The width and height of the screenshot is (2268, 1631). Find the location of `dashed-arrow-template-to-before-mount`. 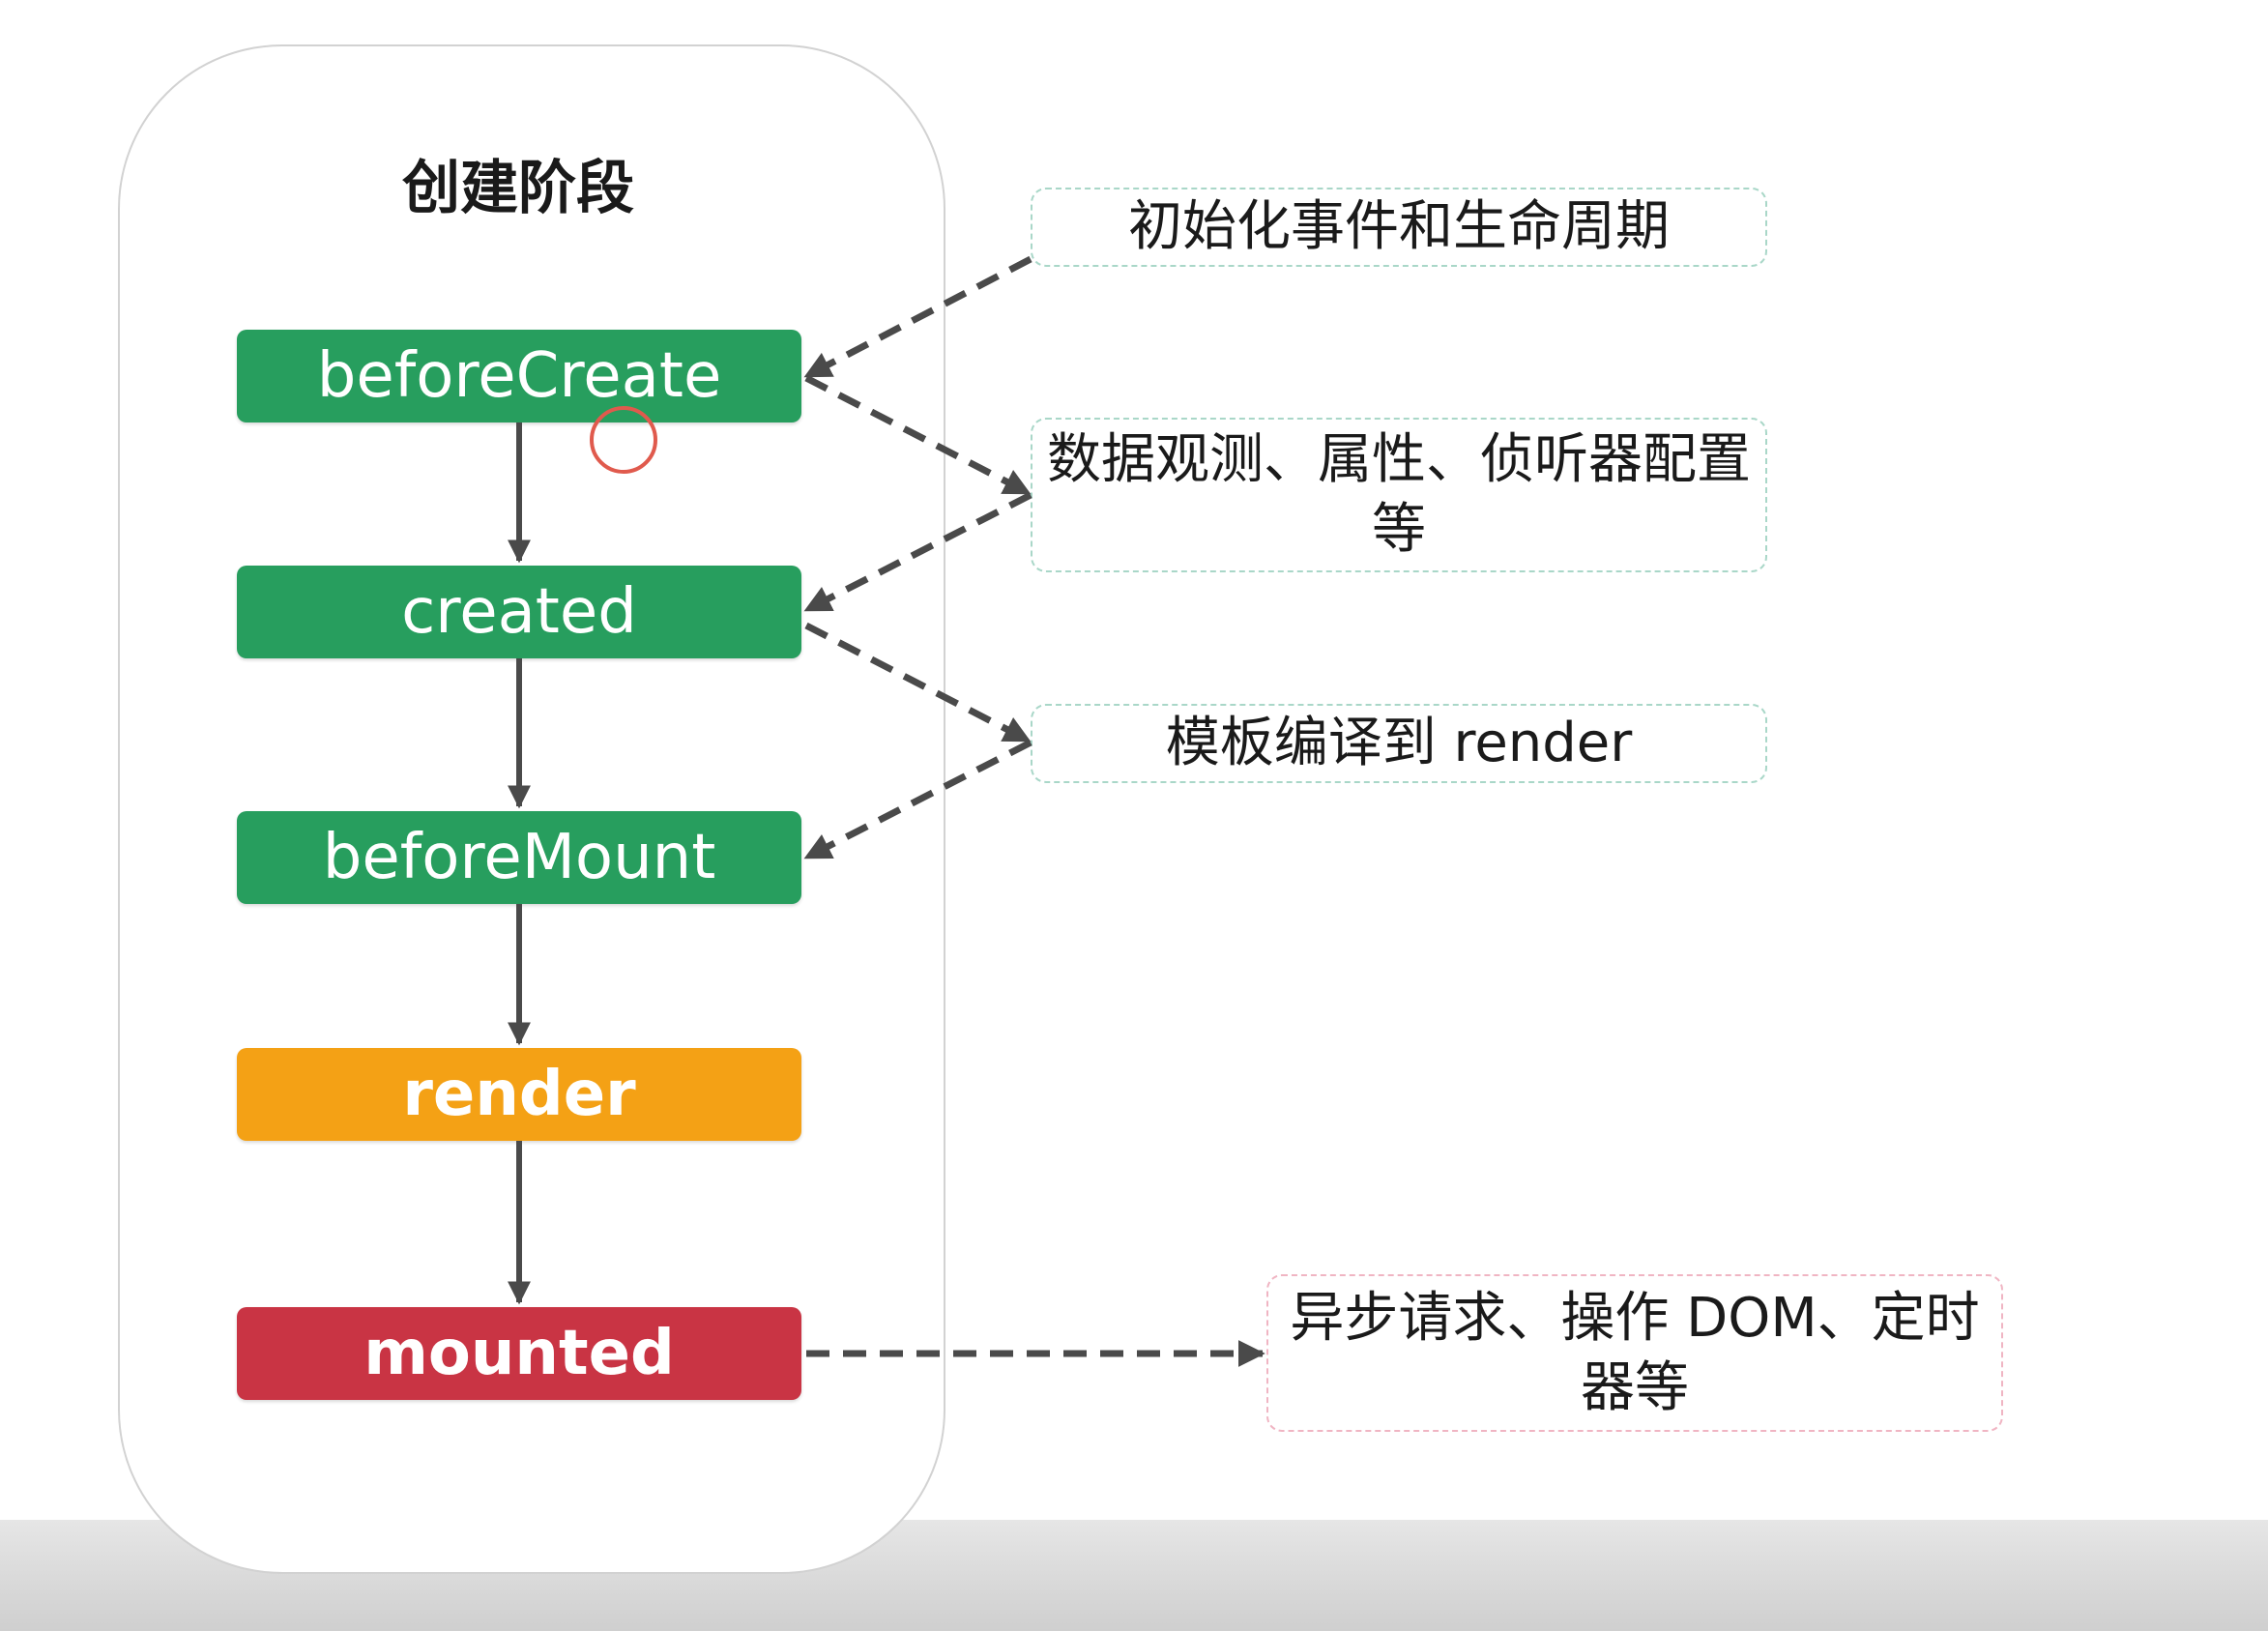

dashed-arrow-template-to-before-mount is located at coordinates (917, 800).